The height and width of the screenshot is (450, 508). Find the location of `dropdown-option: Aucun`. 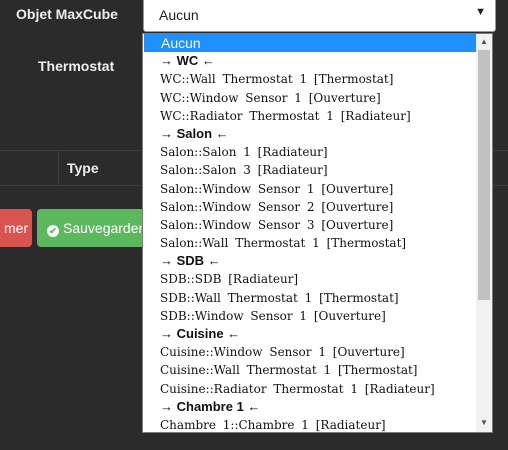

dropdown-option: Aucun is located at coordinates (310, 43).